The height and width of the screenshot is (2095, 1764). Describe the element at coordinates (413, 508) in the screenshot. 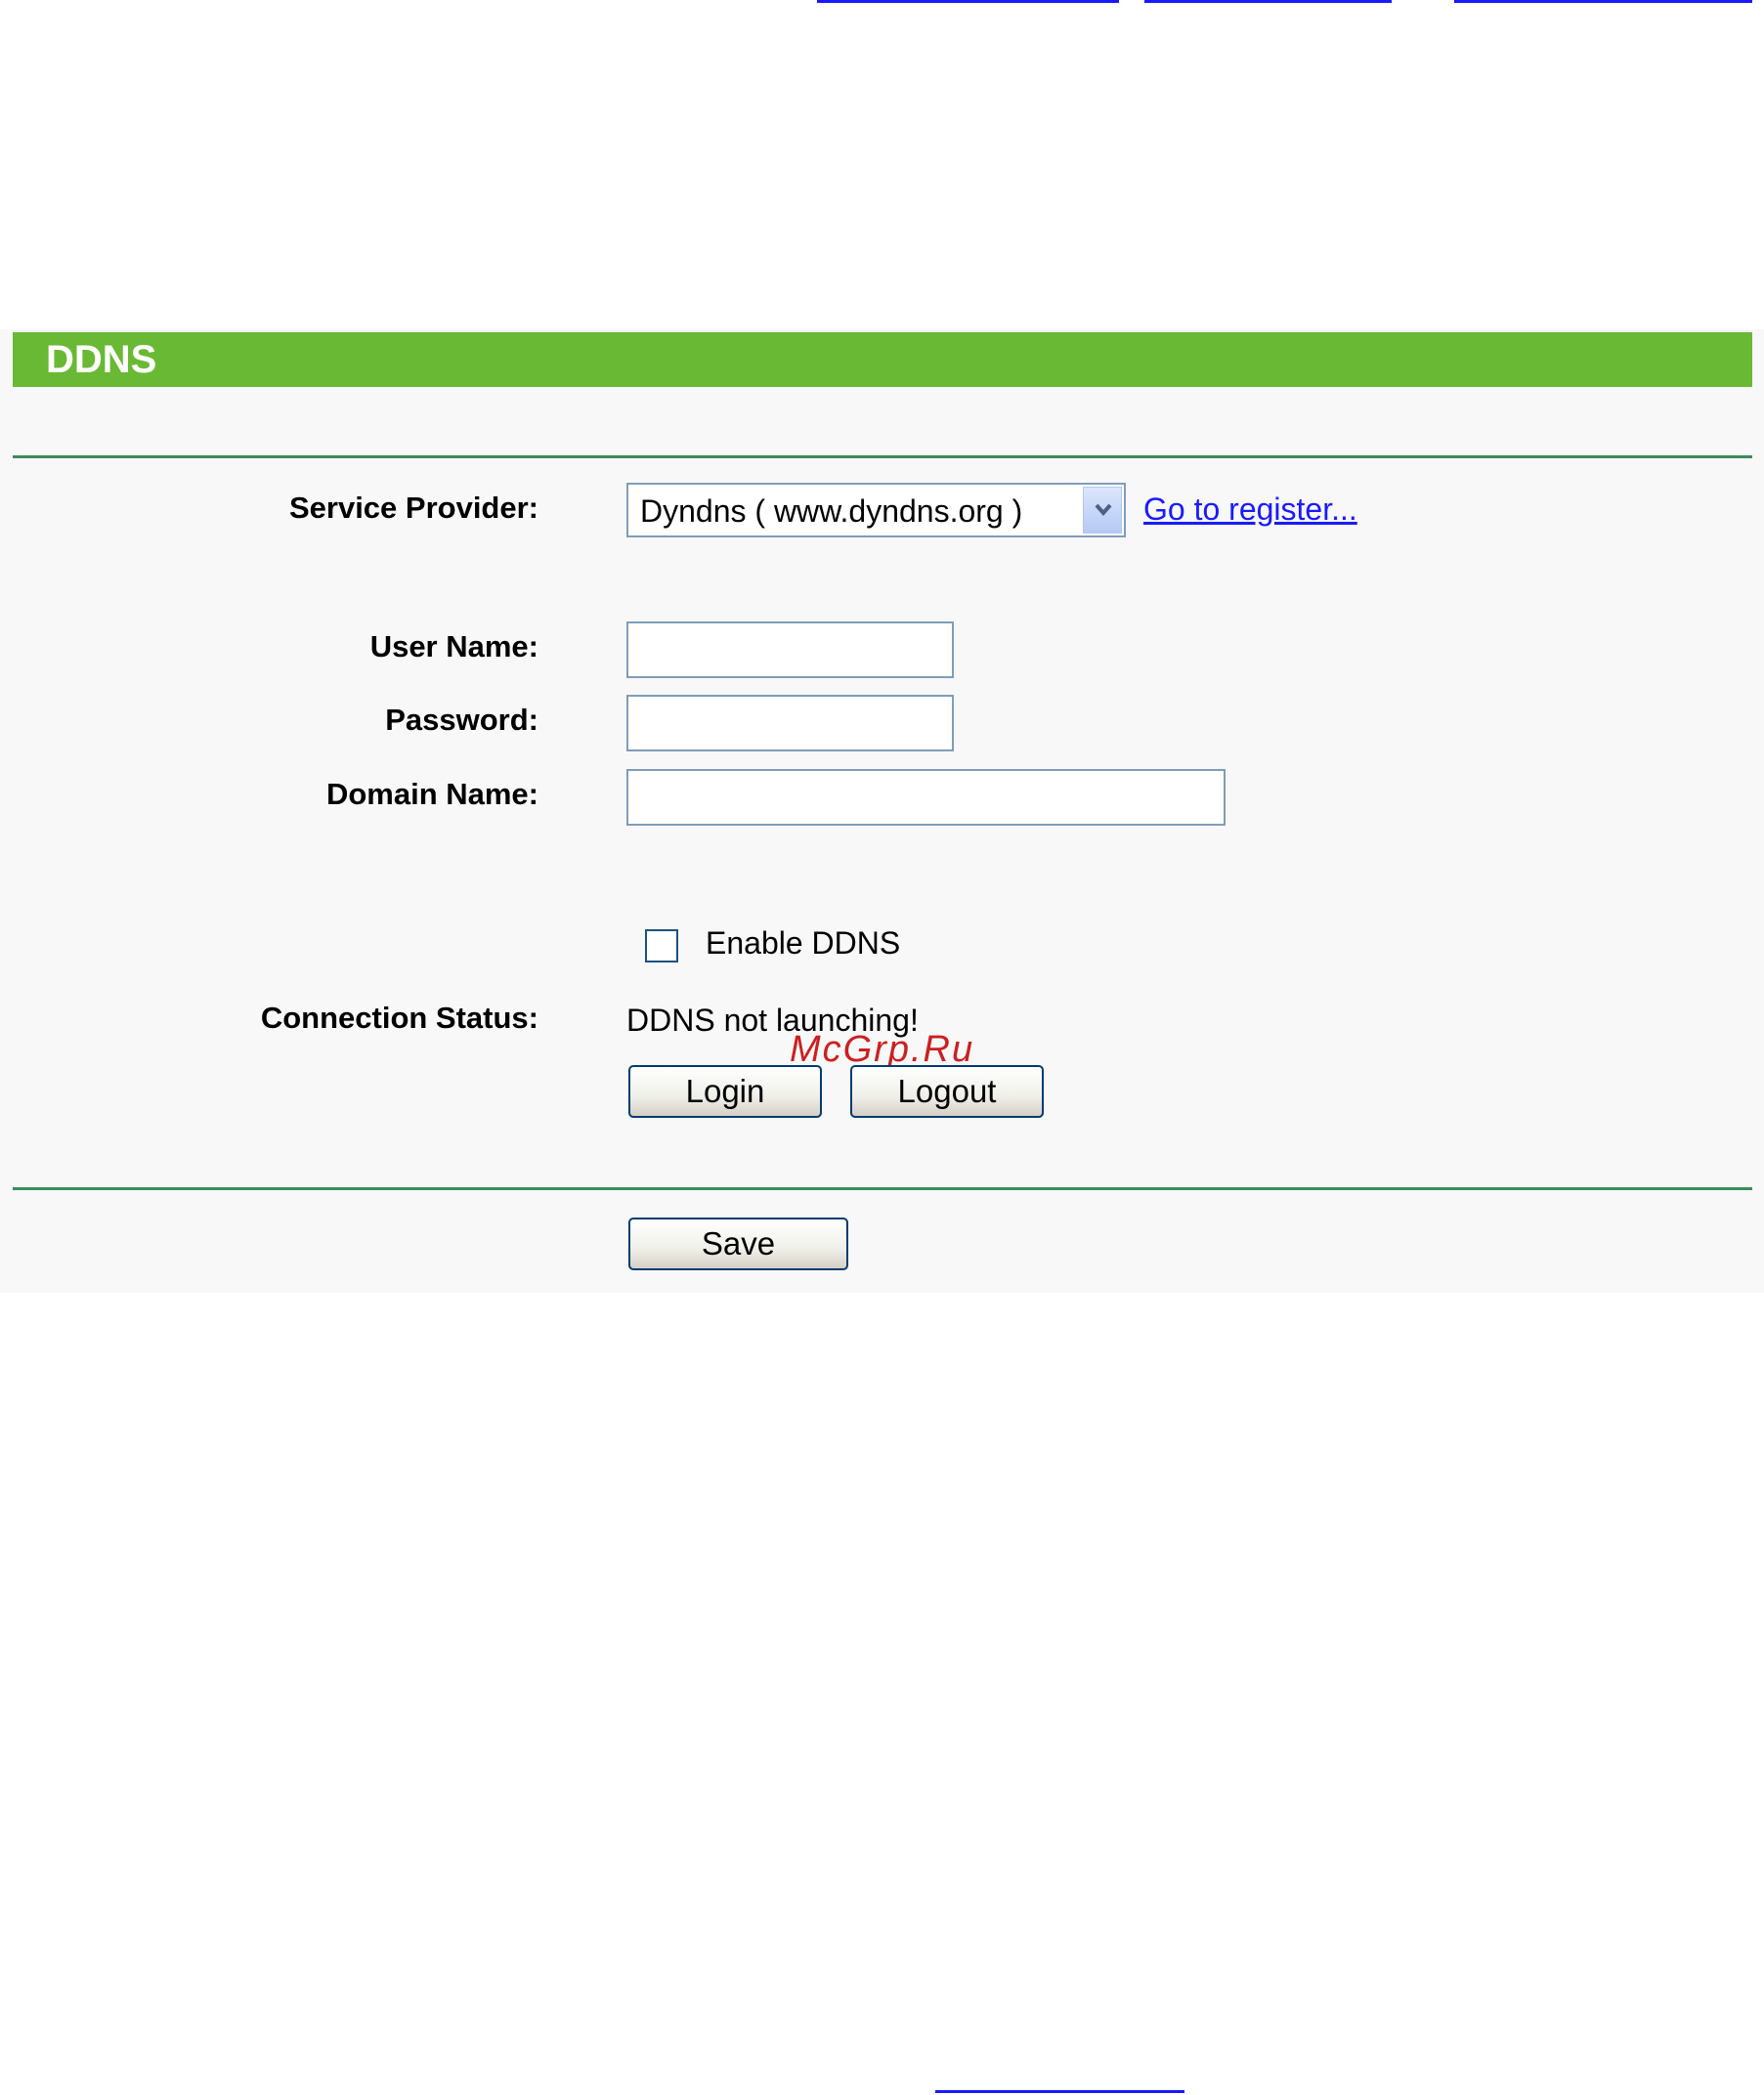

I see `service-provider-label: Service Provider:` at that location.